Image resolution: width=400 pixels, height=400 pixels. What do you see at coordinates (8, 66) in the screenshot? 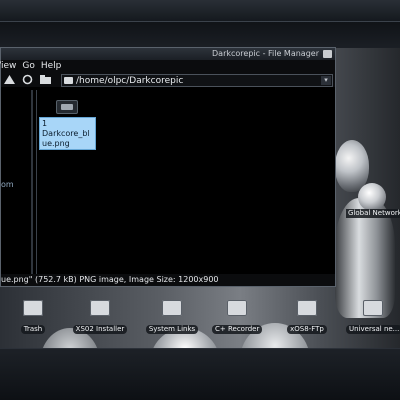
I see `menu-view: View` at bounding box center [8, 66].